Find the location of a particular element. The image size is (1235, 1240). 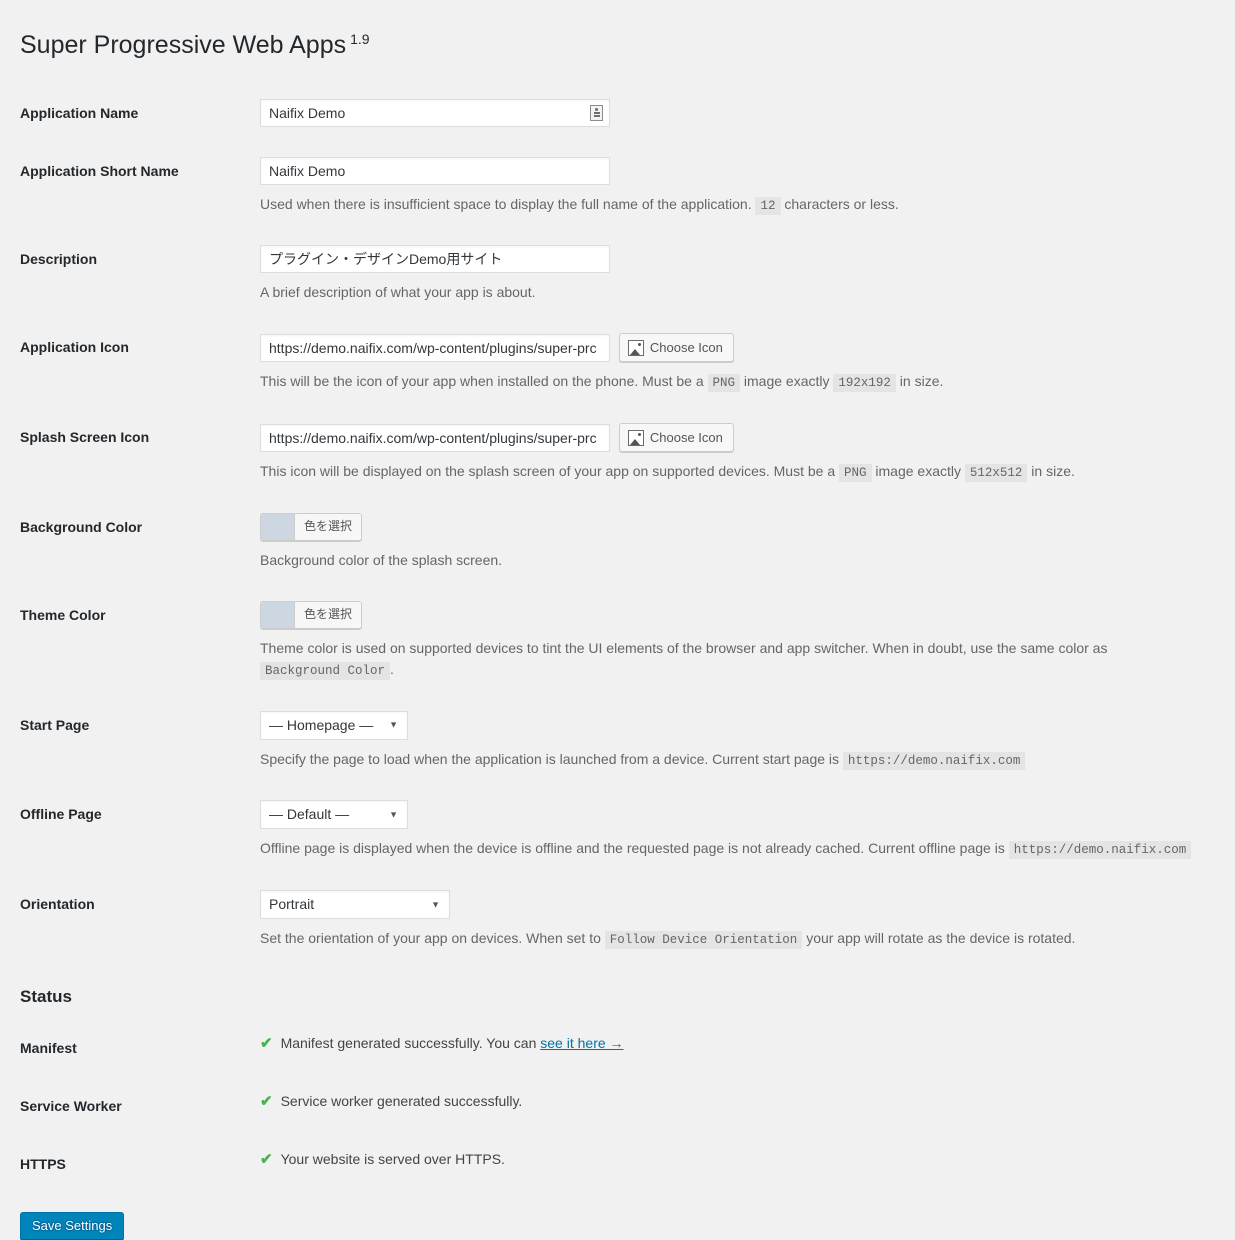

application-icon-url-input is located at coordinates (435, 347).